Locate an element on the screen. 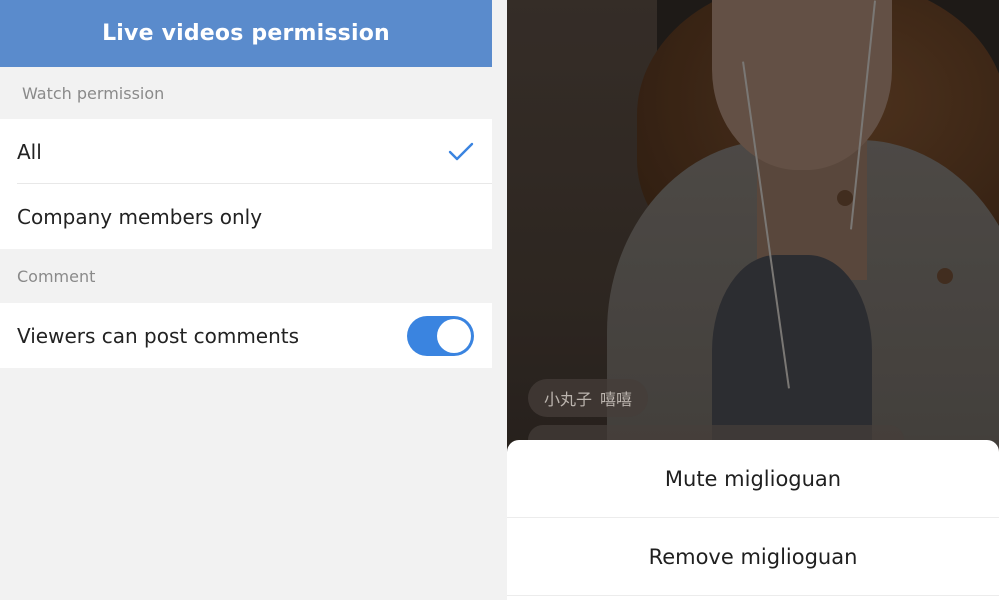  option-company-members-label: Company members only is located at coordinates (140, 216).